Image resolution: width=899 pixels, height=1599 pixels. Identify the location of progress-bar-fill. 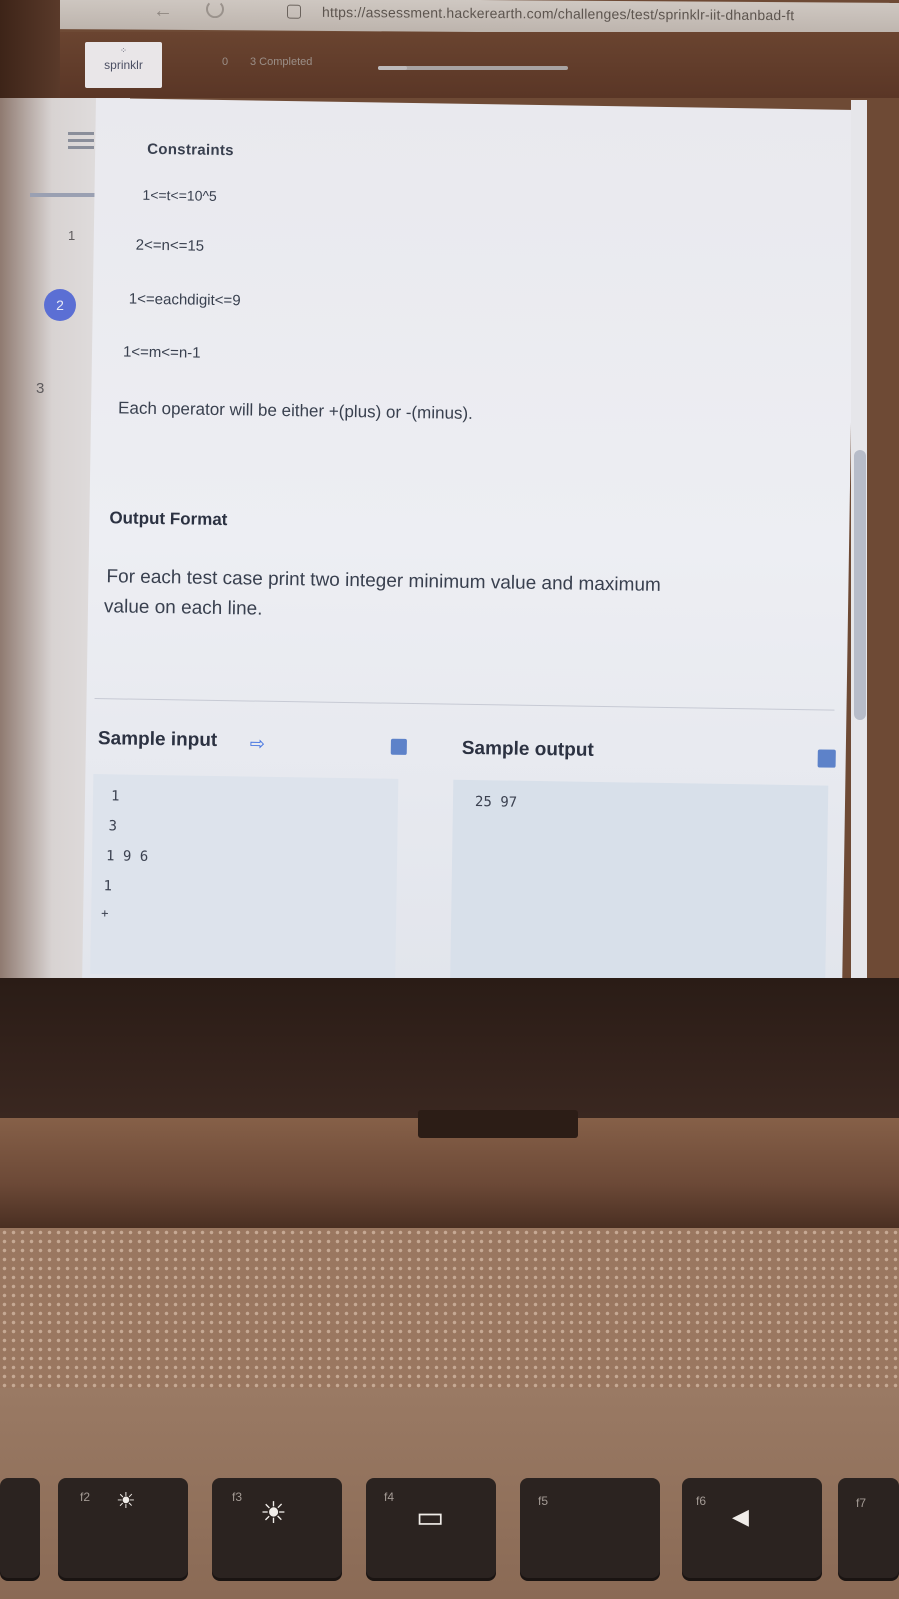
(392, 68).